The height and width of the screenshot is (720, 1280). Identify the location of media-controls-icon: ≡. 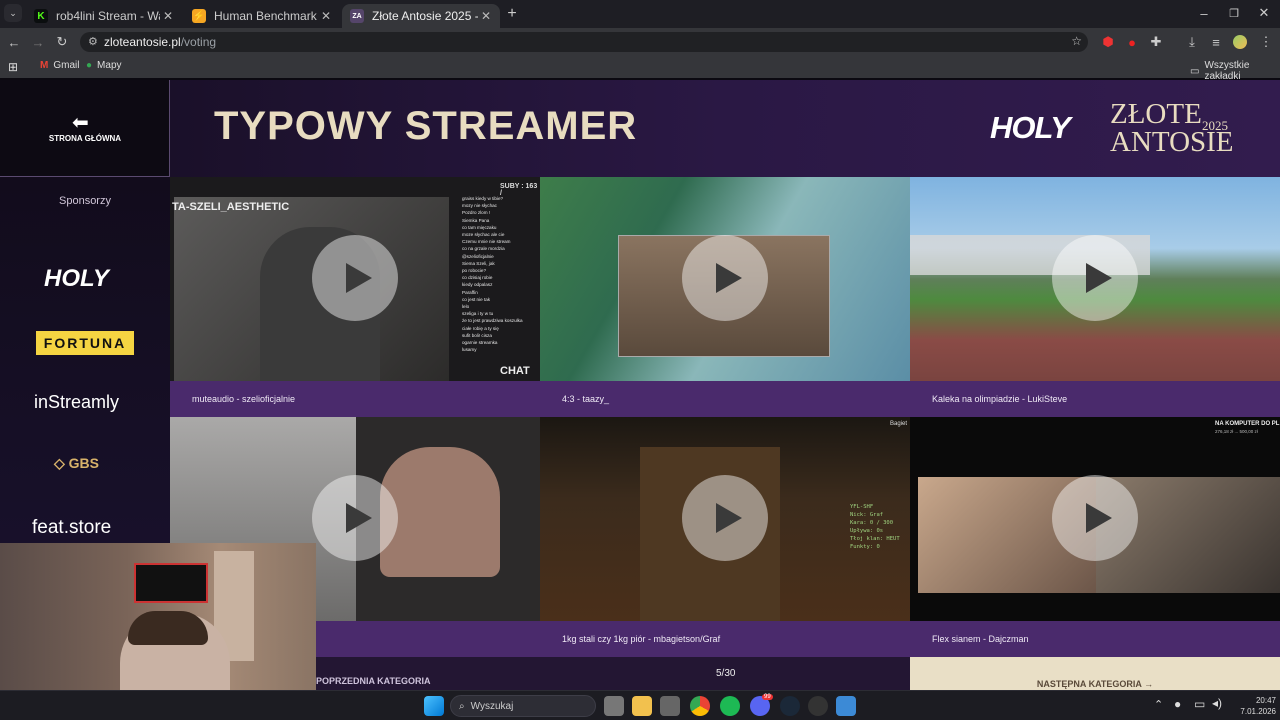
(1216, 42).